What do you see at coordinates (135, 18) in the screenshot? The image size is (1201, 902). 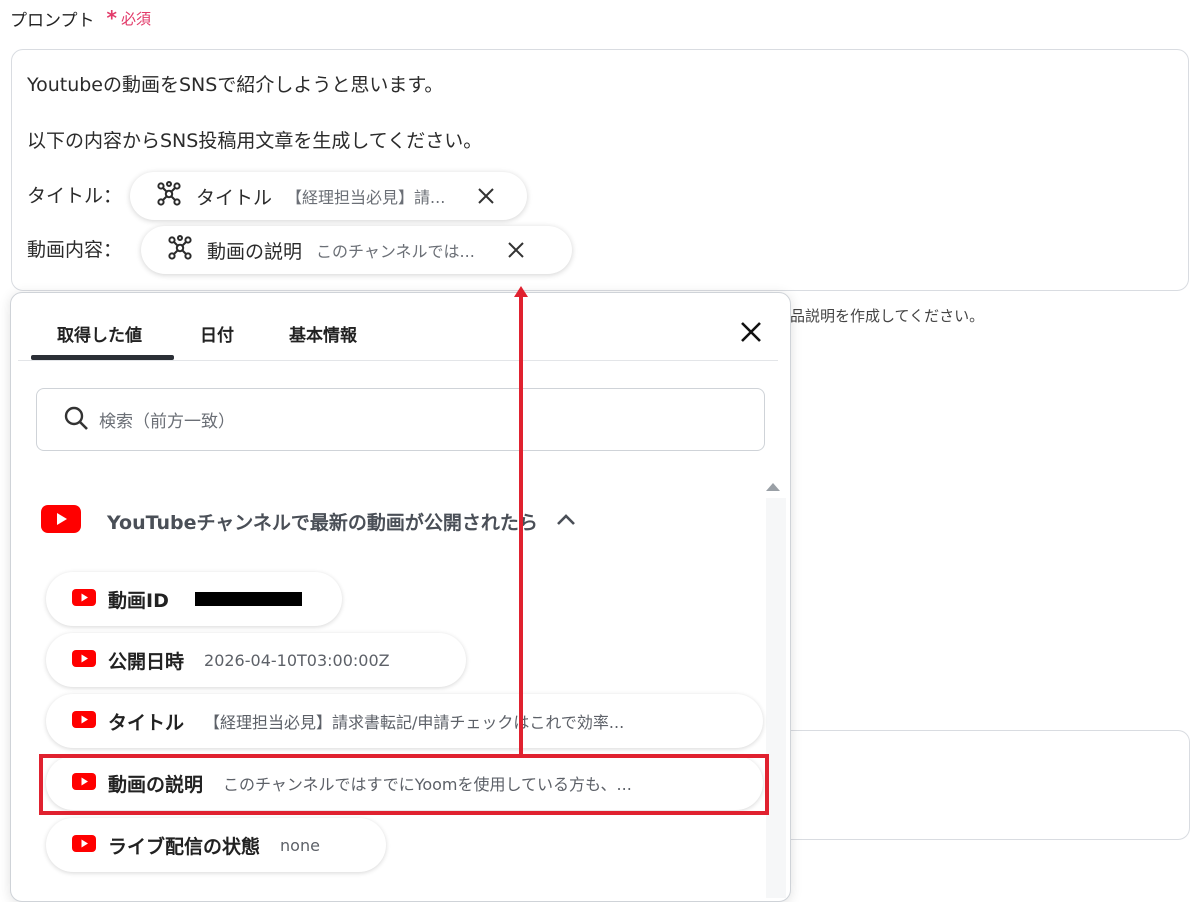 I see `required-text: 必須` at bounding box center [135, 18].